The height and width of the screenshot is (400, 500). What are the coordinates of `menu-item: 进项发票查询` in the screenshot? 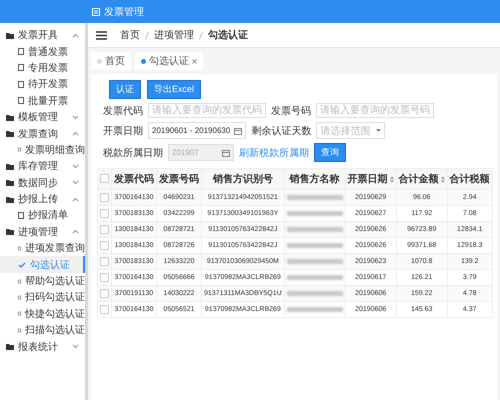 It's located at (42, 248).